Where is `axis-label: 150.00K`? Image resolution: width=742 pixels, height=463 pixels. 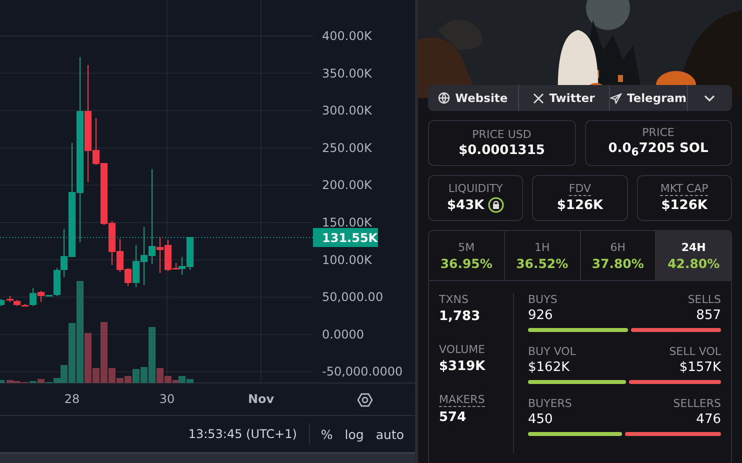
axis-label: 150.00K is located at coordinates (347, 223).